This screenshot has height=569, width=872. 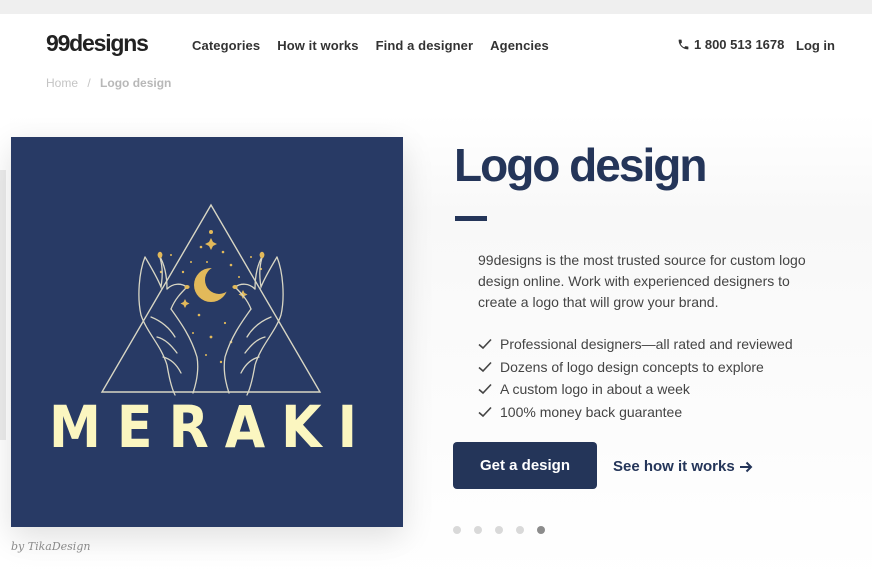 I want to click on title-underline, so click(x=471, y=218).